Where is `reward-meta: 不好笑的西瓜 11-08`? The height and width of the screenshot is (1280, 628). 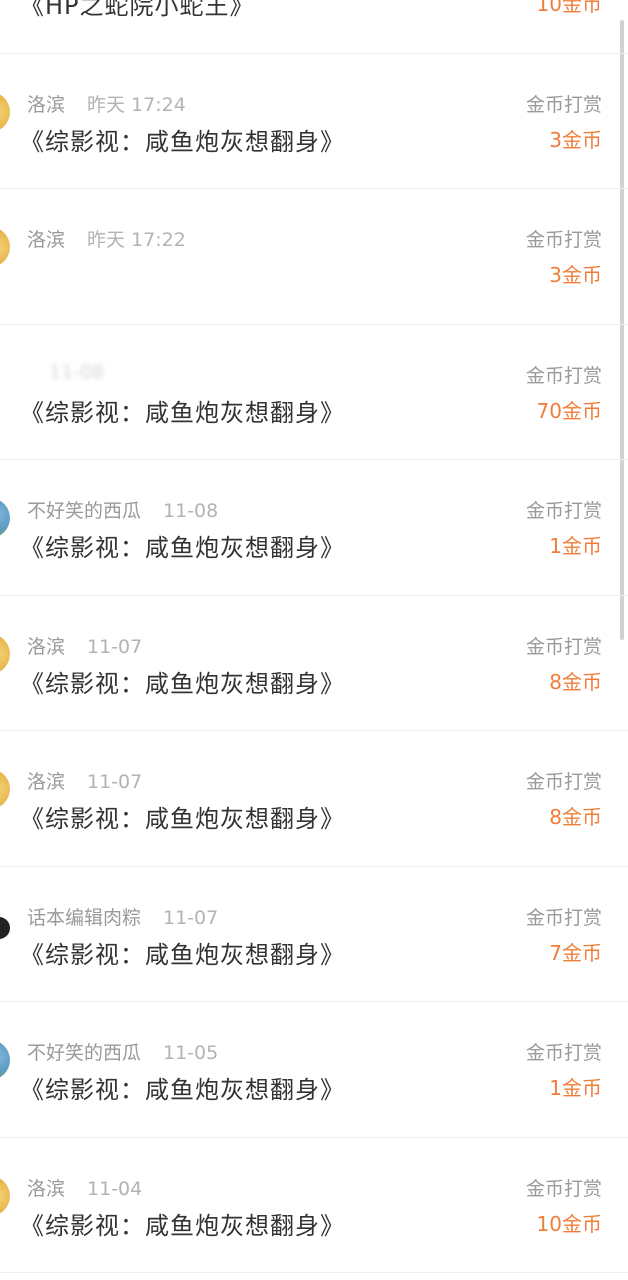
reward-meta: 不好笑的西瓜 11-08 is located at coordinates (122, 509).